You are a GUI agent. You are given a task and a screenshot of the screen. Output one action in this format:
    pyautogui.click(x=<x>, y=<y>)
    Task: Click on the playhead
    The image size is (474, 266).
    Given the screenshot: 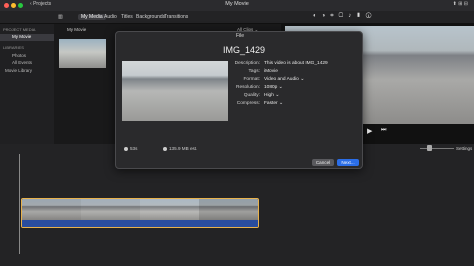 What is the action you would take?
    pyautogui.click(x=19, y=204)
    